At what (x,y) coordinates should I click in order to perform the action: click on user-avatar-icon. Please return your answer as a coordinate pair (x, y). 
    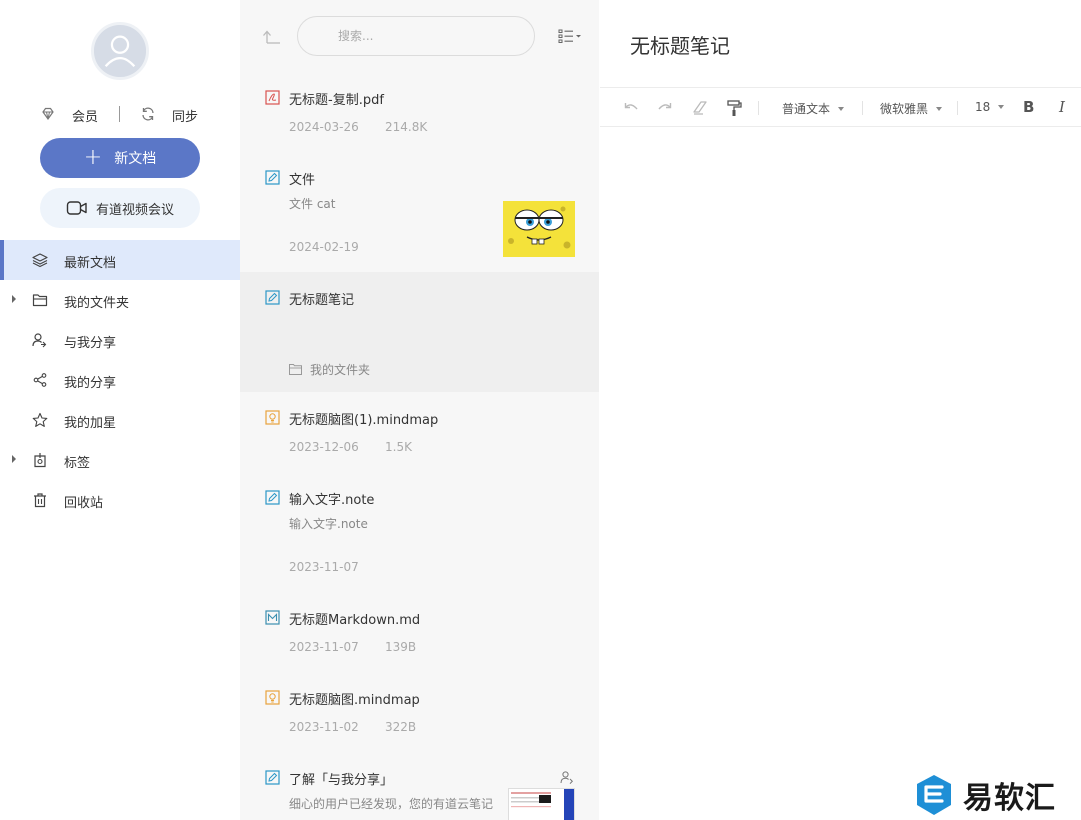
    Looking at the image, I should click on (120, 51).